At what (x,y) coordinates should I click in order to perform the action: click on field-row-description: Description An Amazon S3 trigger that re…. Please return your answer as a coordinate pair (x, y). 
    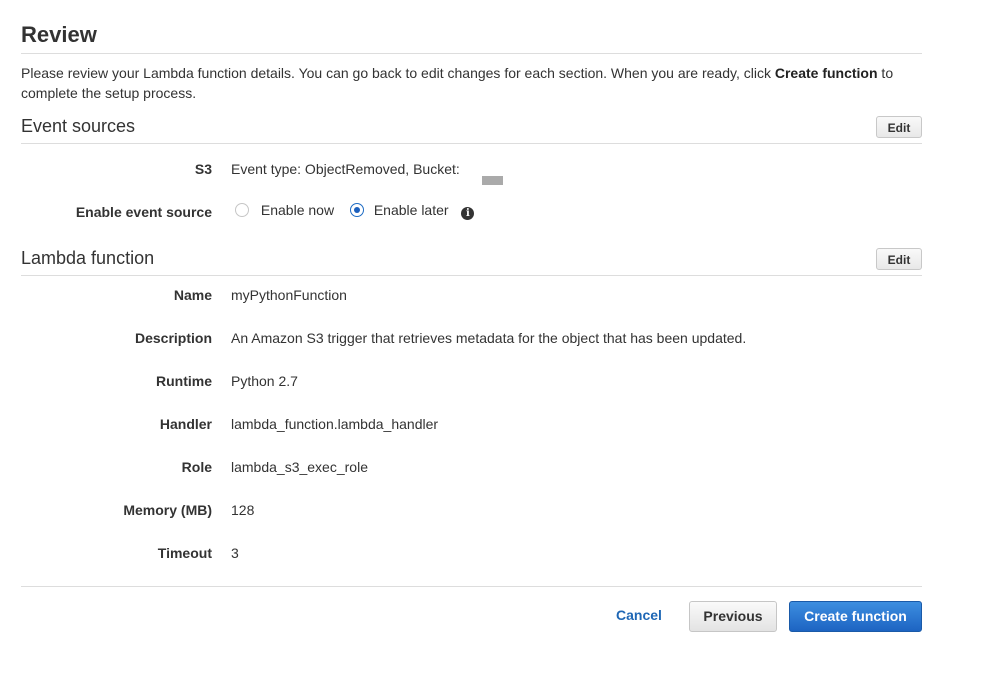
    Looking at the image, I should click on (471, 338).